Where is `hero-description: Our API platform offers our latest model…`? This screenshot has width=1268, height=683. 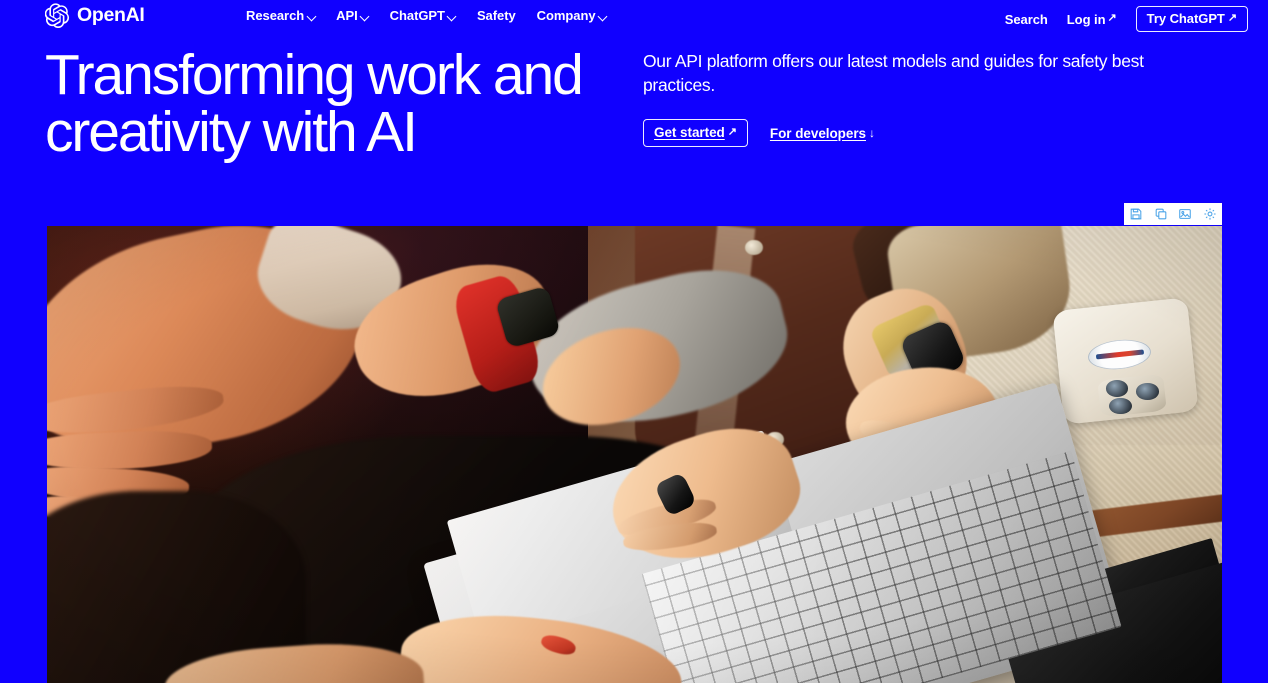 hero-description: Our API platform offers our latest model… is located at coordinates (893, 73).